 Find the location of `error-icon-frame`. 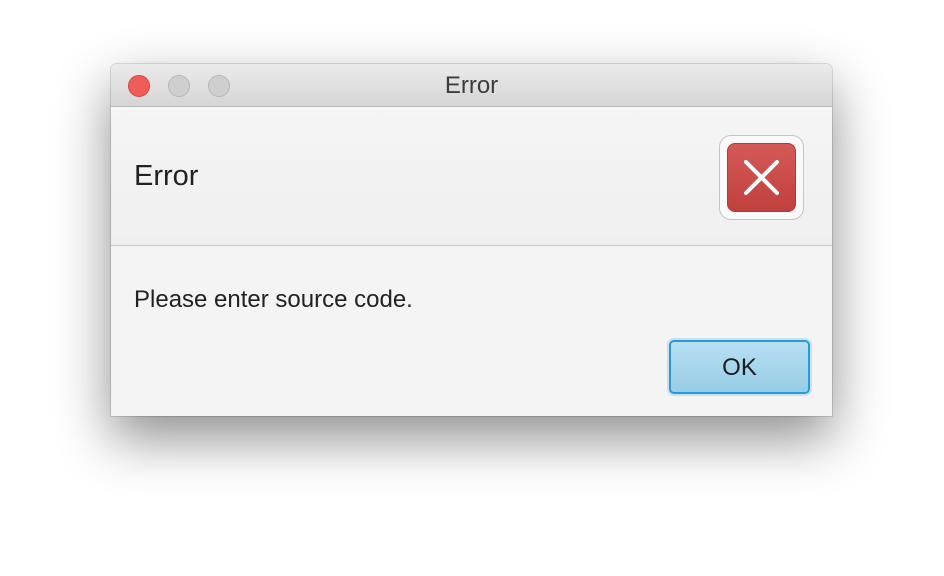

error-icon-frame is located at coordinates (761, 177).